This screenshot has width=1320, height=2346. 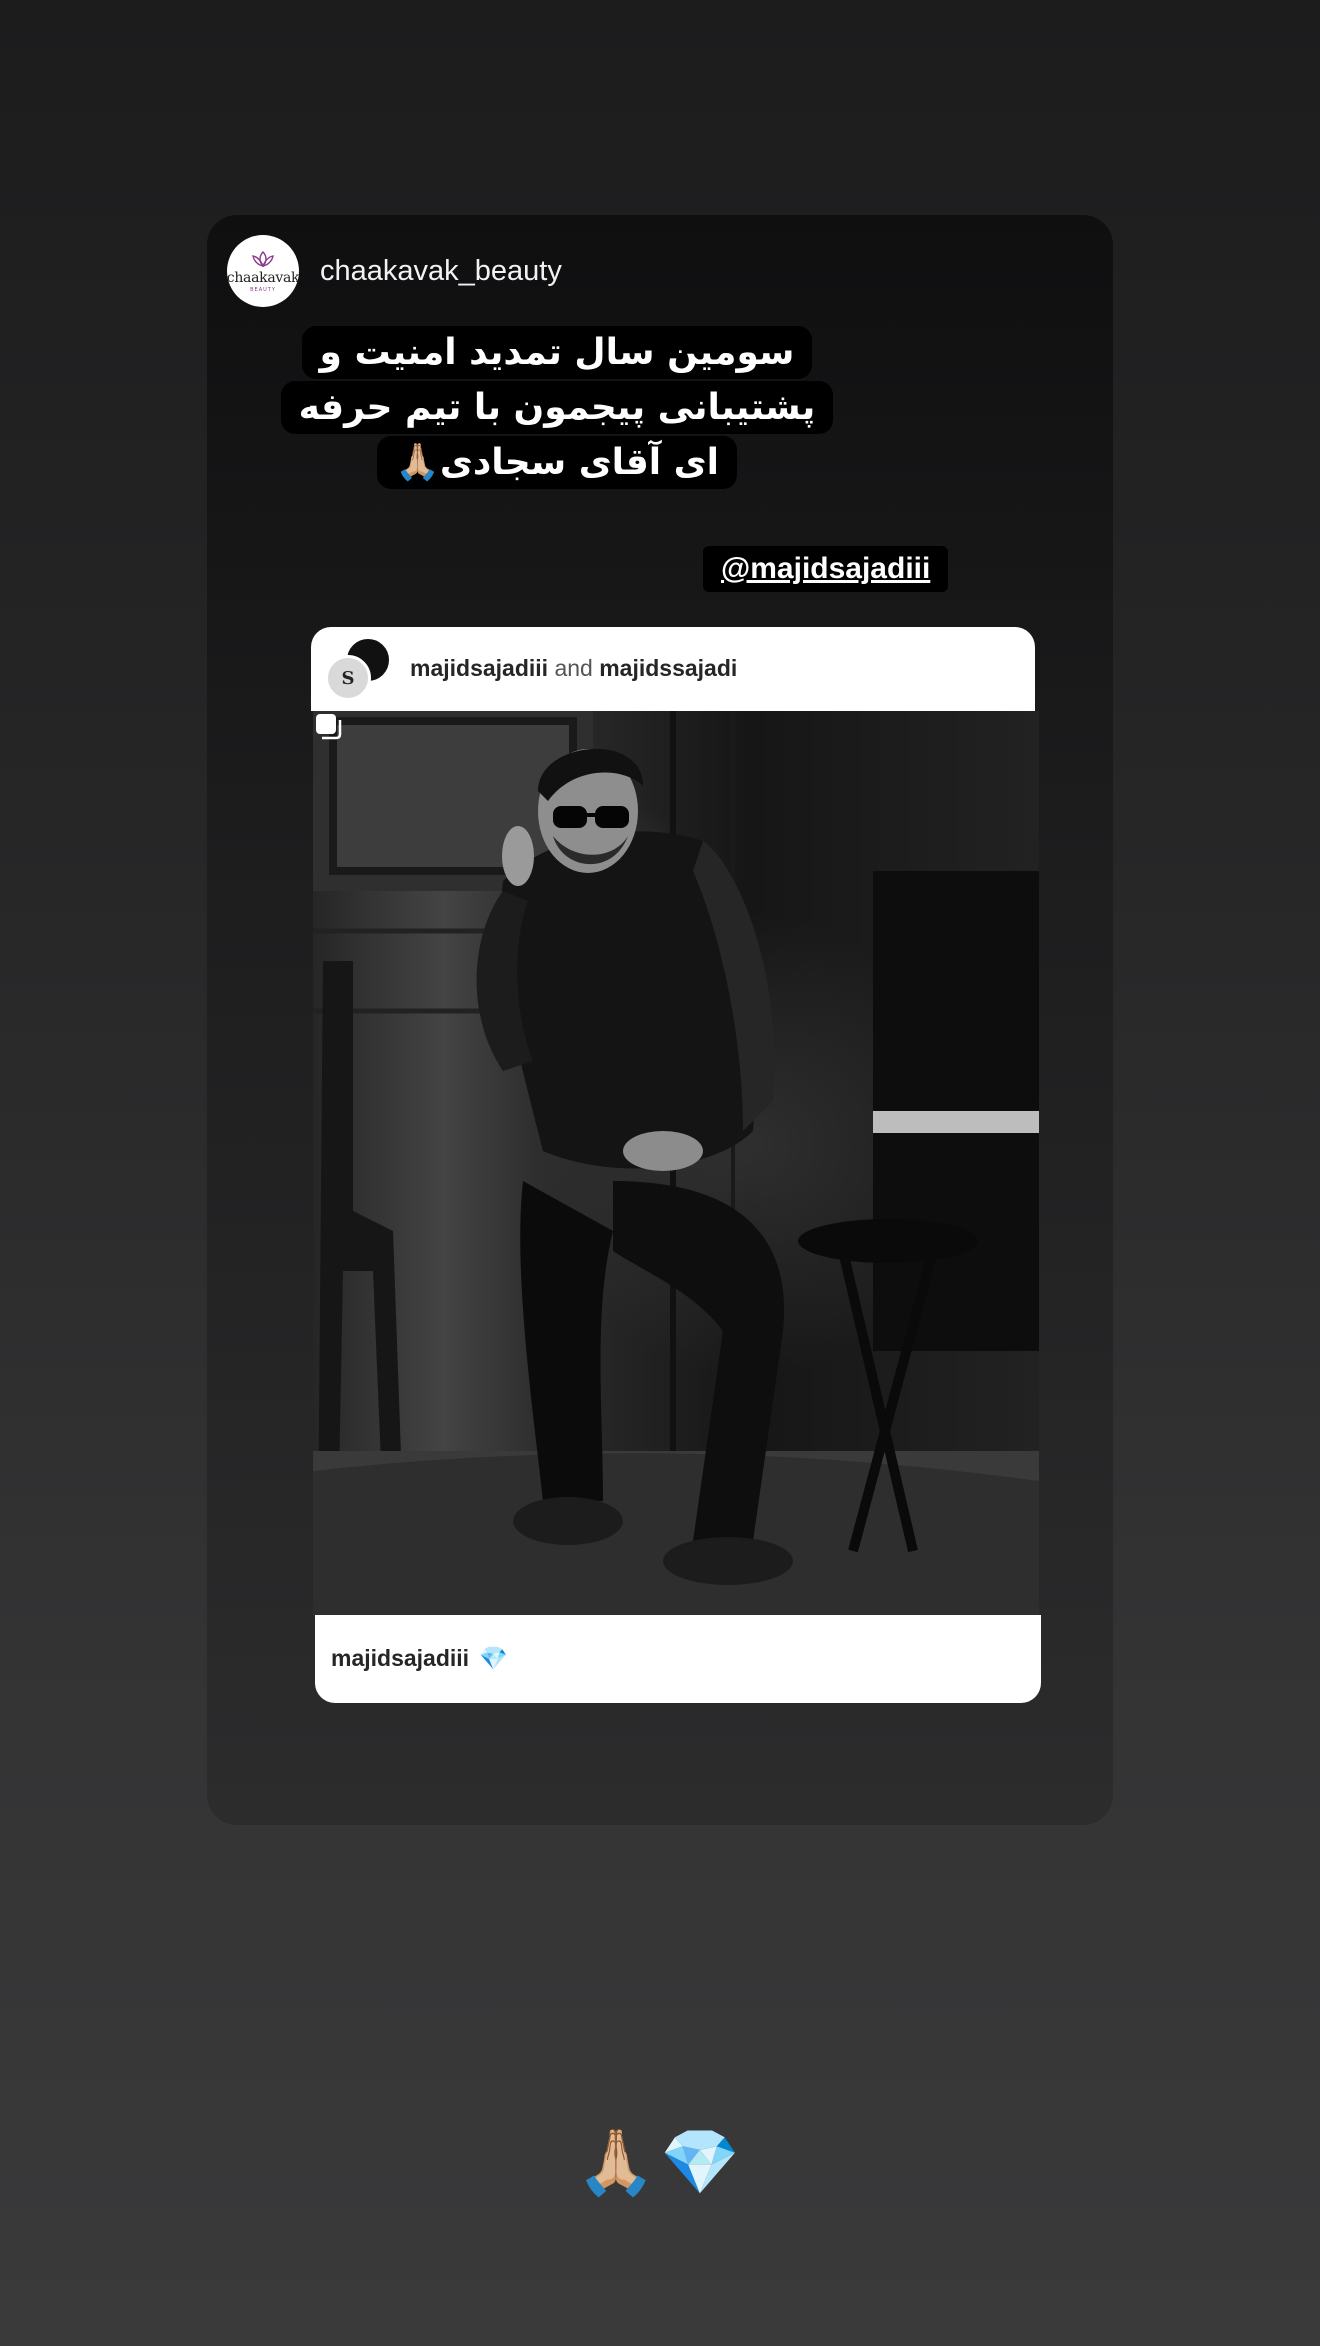 I want to click on post-author-1: majidsajadiii, so click(x=479, y=668).